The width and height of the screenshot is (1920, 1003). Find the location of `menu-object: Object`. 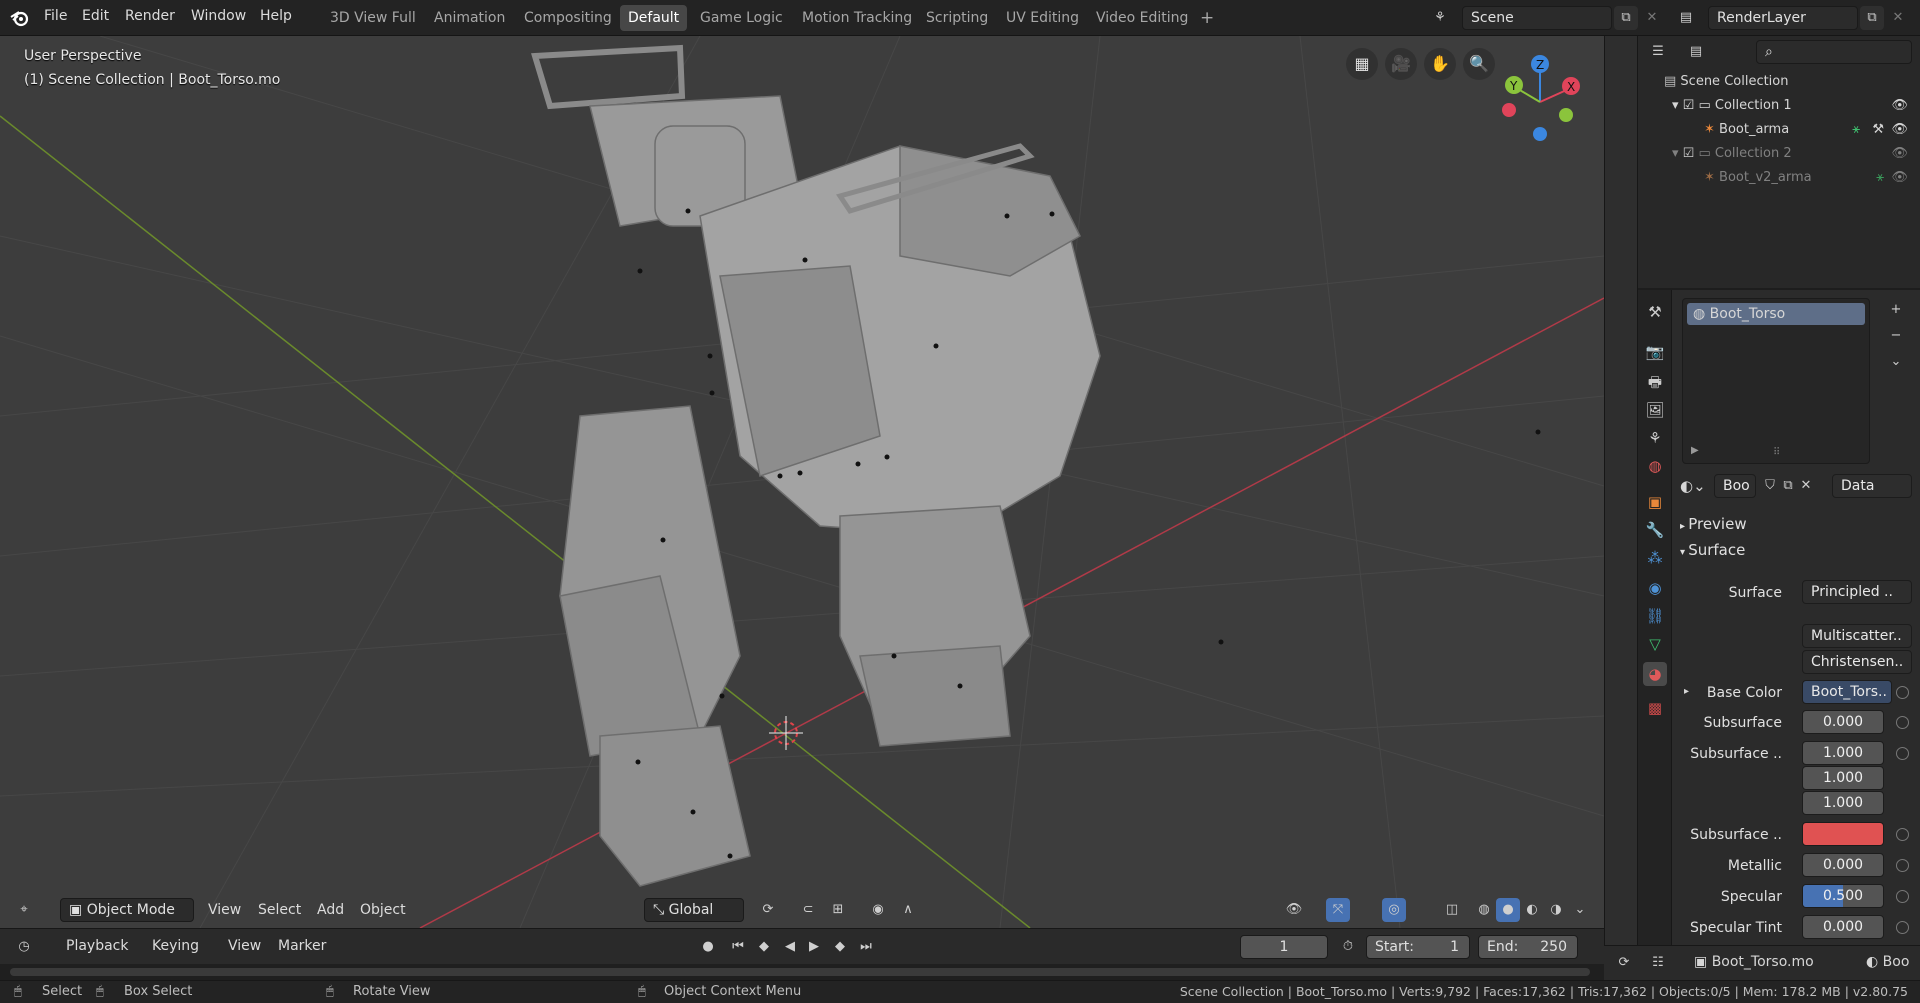

menu-object: Object is located at coordinates (383, 910).